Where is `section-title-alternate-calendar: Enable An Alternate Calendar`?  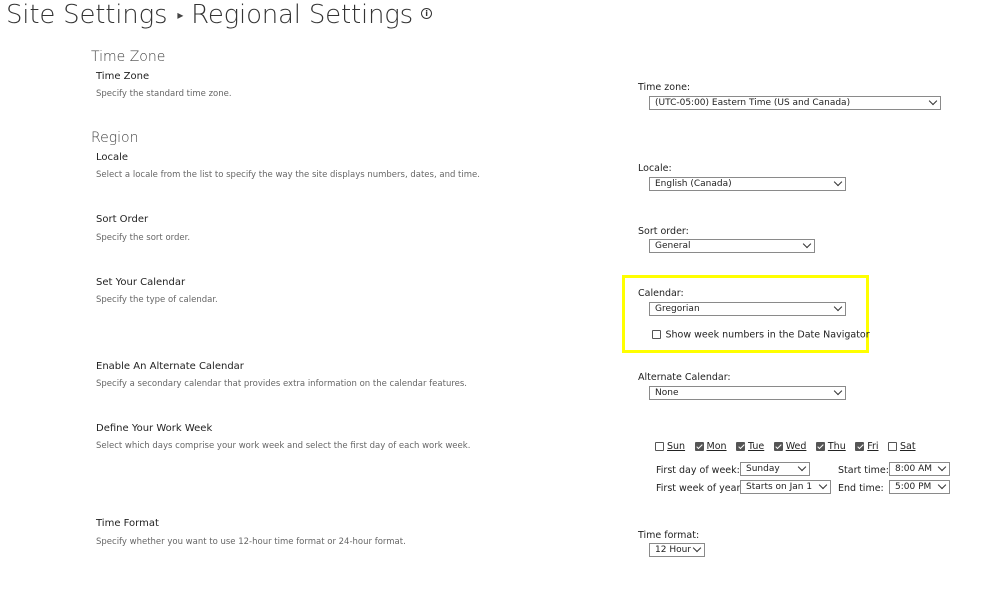
section-title-alternate-calendar: Enable An Alternate Calendar is located at coordinates (170, 366).